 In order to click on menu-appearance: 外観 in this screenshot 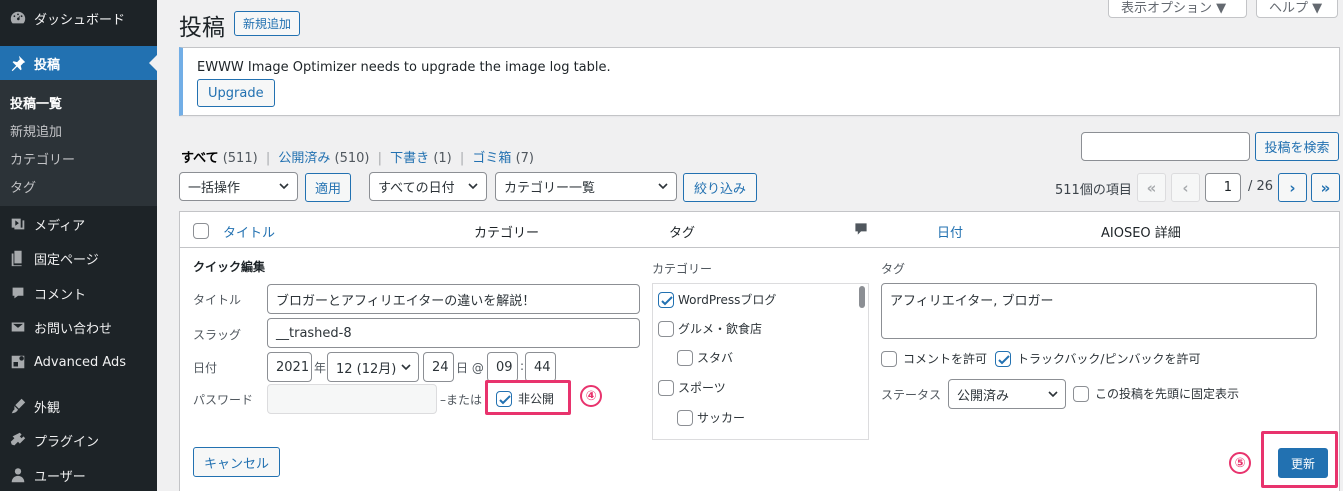, I will do `click(78, 406)`.